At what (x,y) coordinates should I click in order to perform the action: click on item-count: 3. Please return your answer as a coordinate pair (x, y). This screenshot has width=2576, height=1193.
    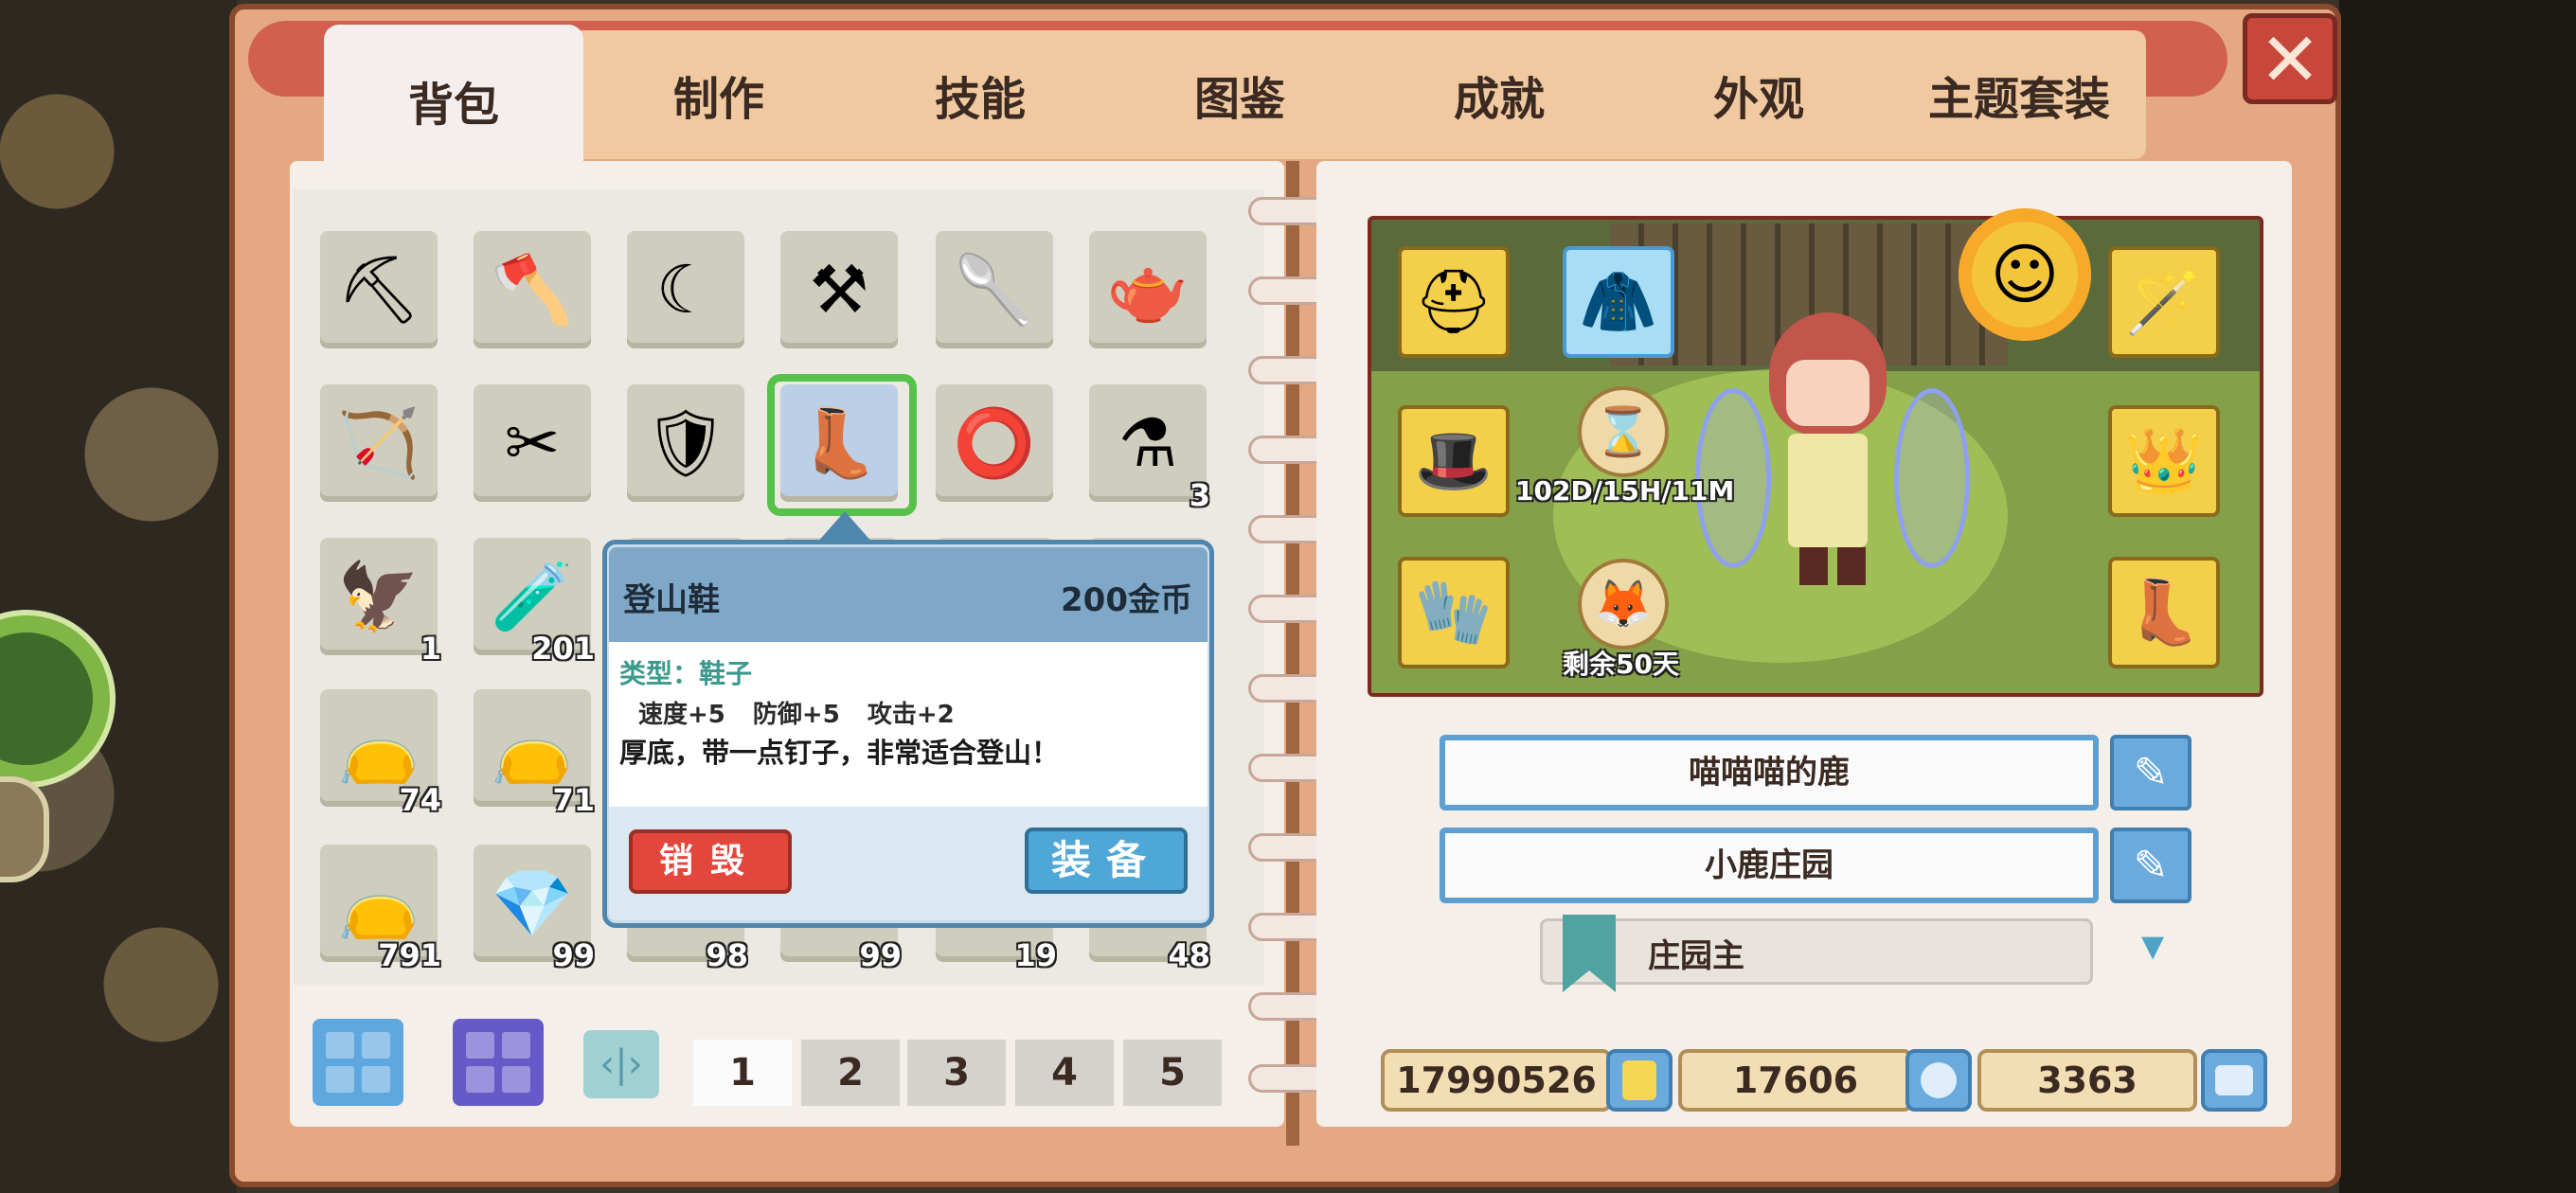
    Looking at the image, I should click on (1199, 495).